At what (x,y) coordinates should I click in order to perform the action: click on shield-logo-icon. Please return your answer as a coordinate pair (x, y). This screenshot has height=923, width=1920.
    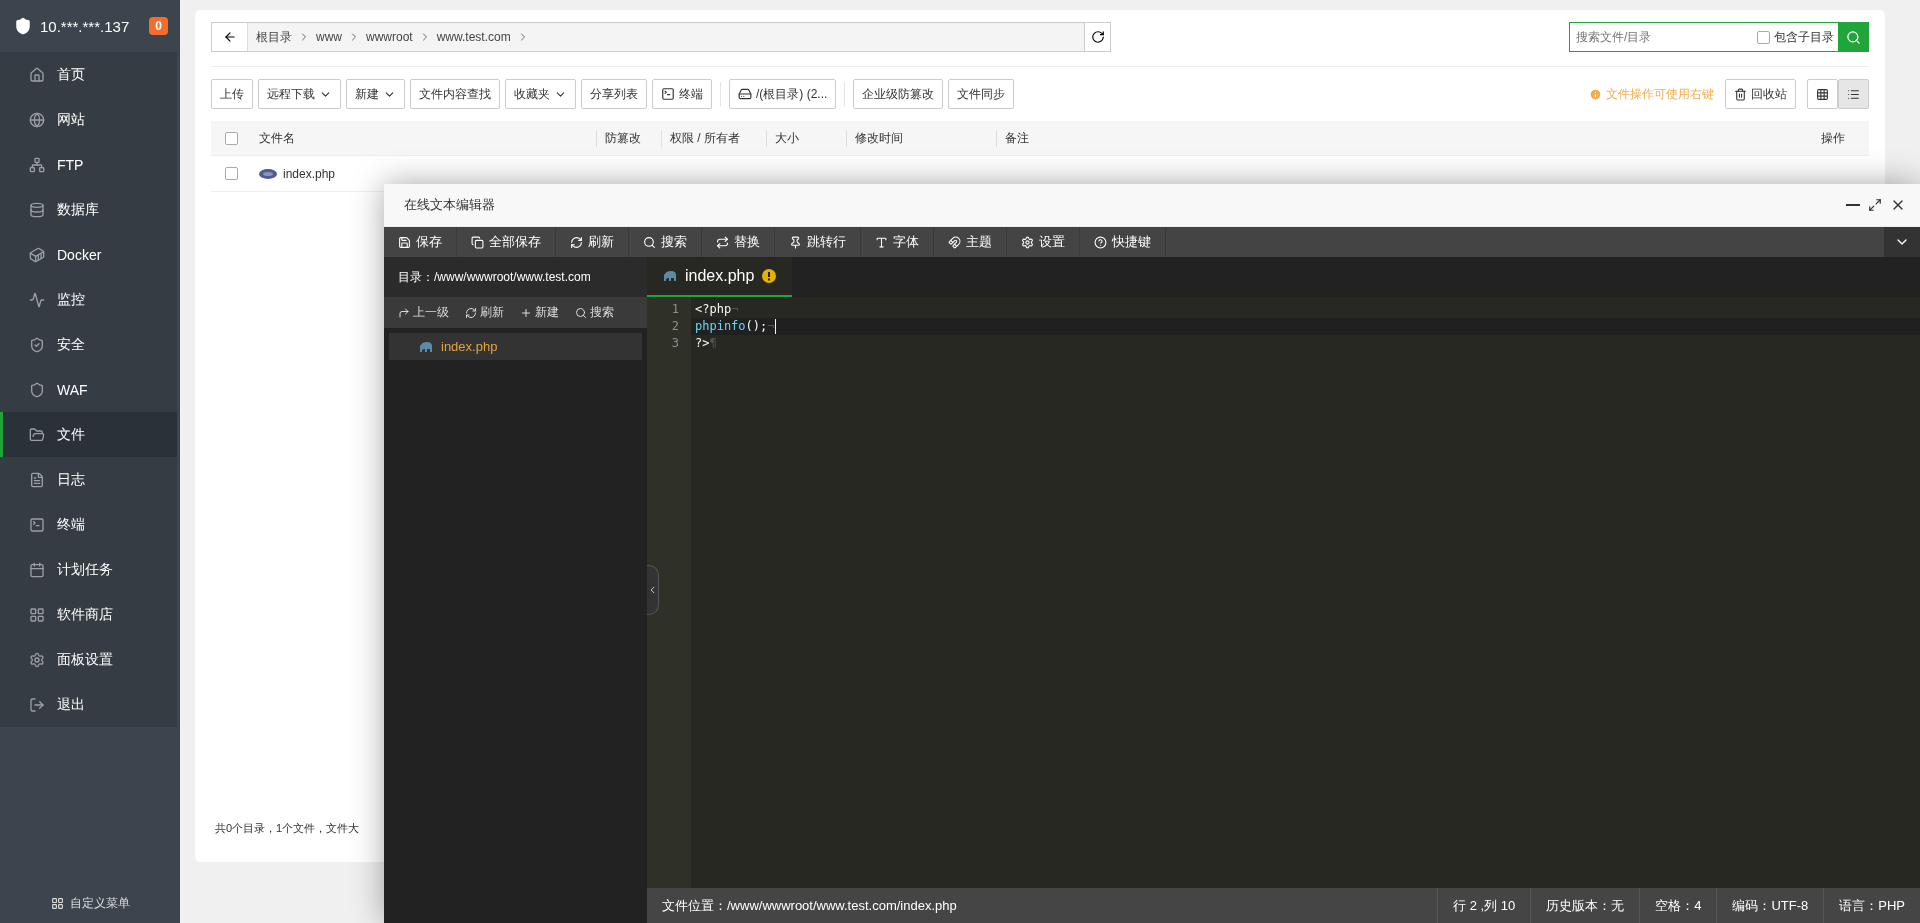
    Looking at the image, I should click on (23, 26).